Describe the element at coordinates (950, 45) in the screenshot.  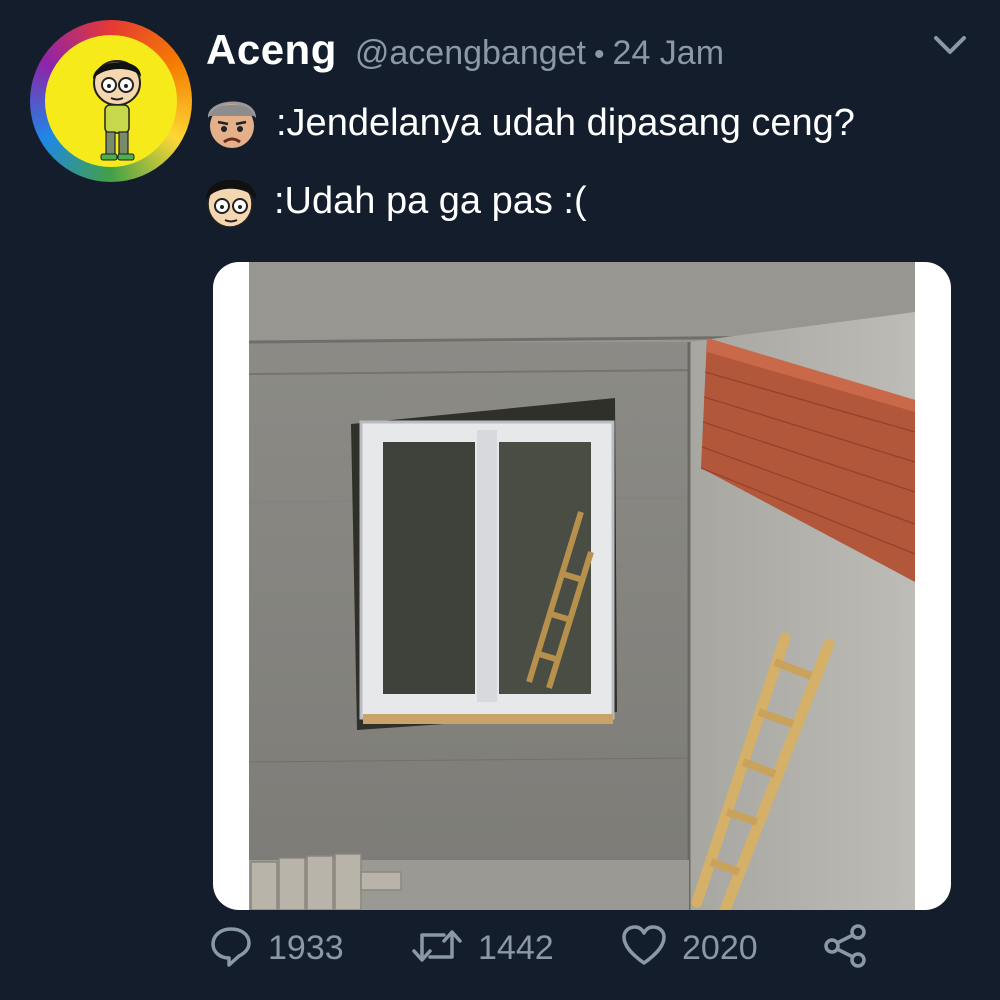
I see `chevron-down-icon` at that location.